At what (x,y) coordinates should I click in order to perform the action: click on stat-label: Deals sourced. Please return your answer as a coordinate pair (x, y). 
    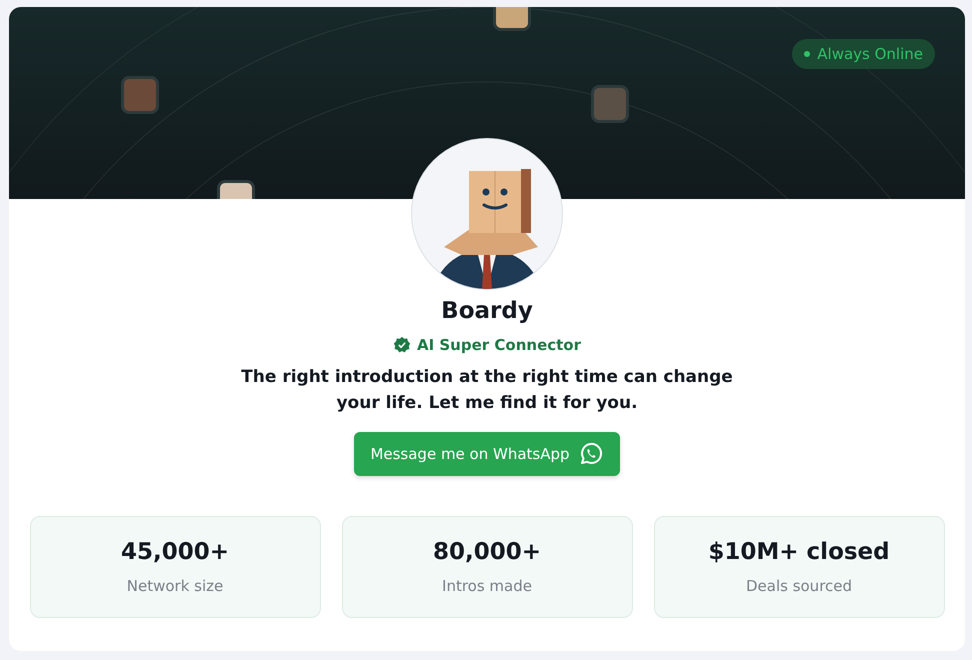
    Looking at the image, I should click on (799, 586).